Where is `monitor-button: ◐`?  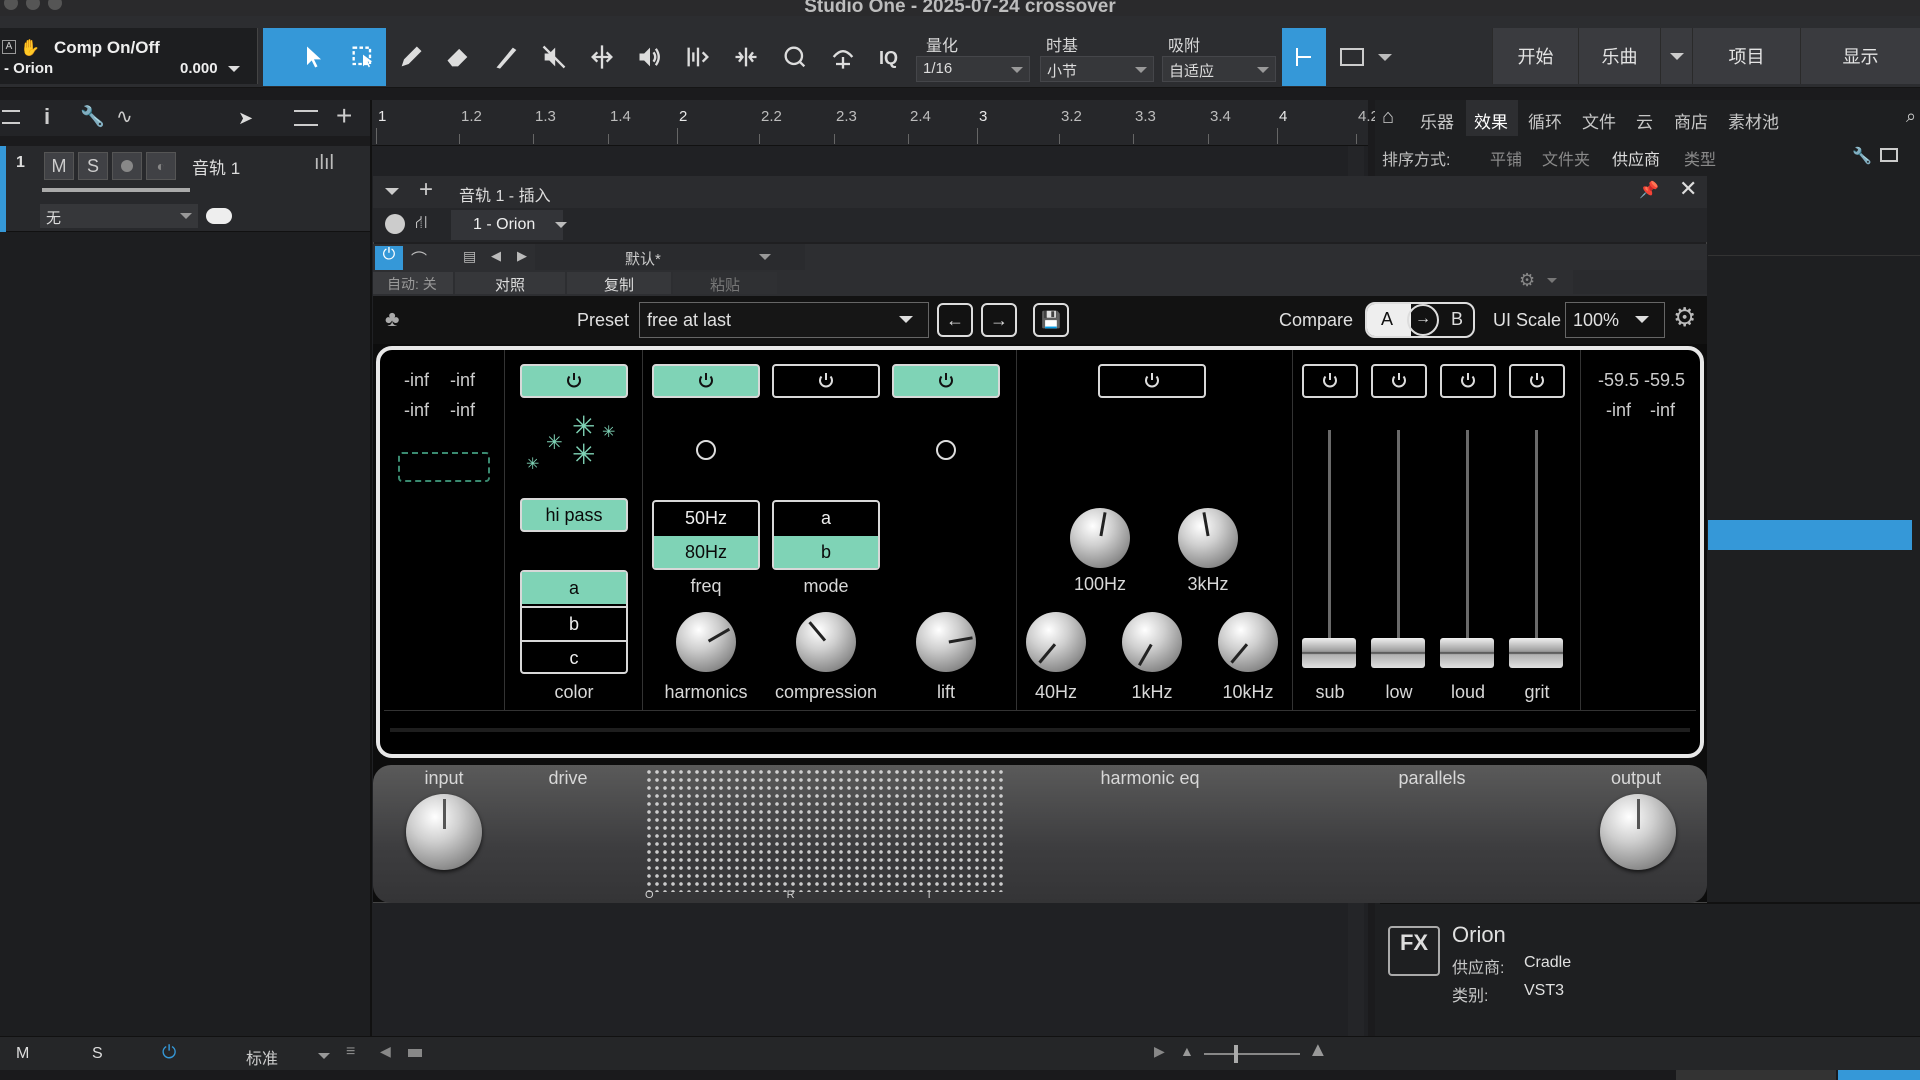
monitor-button: ◐ is located at coordinates (161, 166).